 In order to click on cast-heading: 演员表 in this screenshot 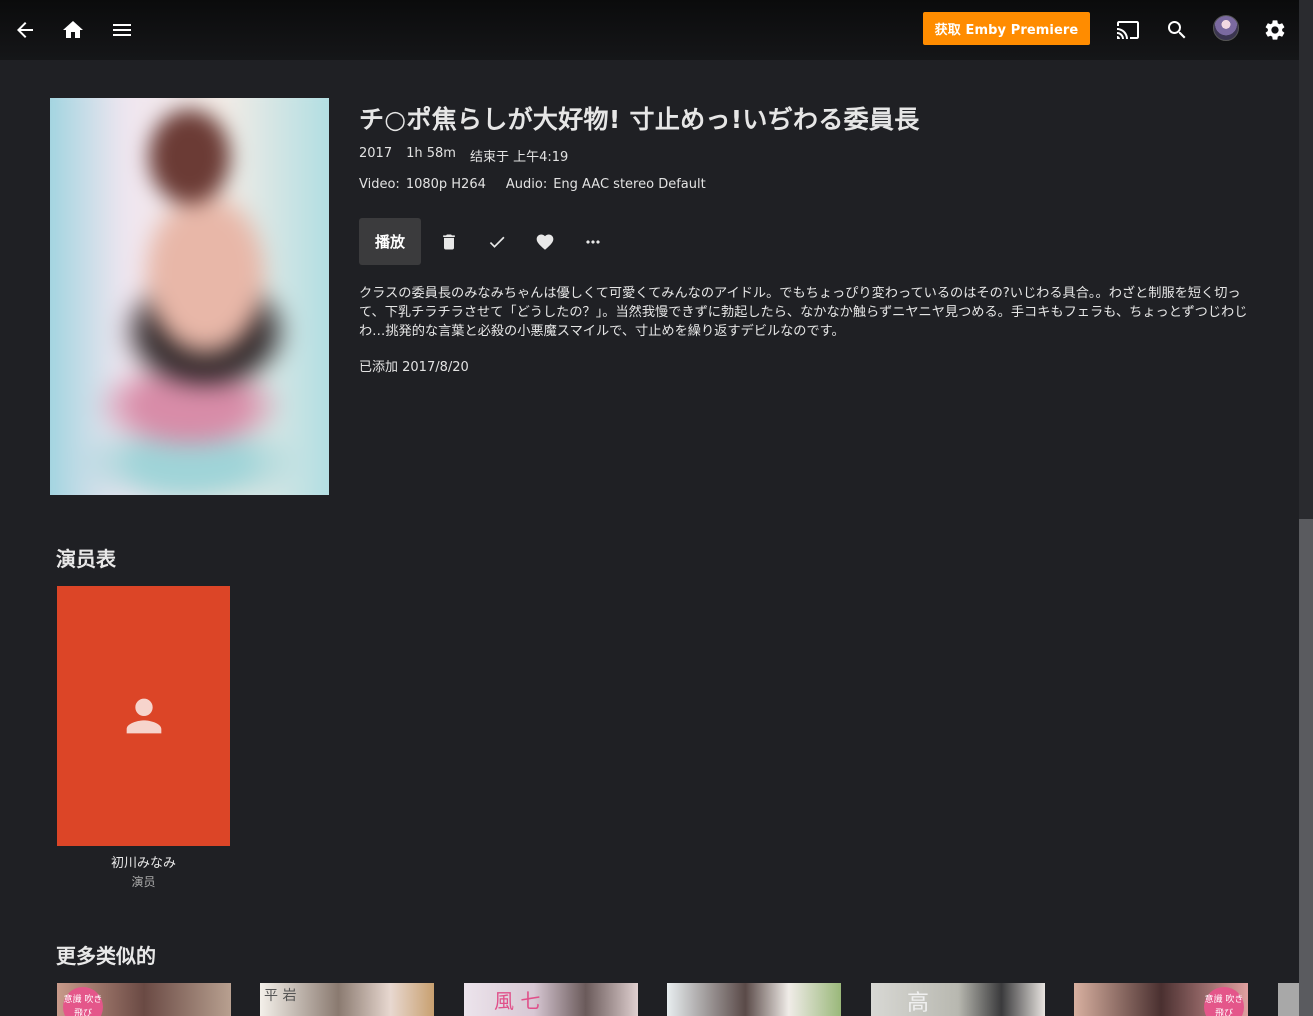, I will do `click(86, 559)`.